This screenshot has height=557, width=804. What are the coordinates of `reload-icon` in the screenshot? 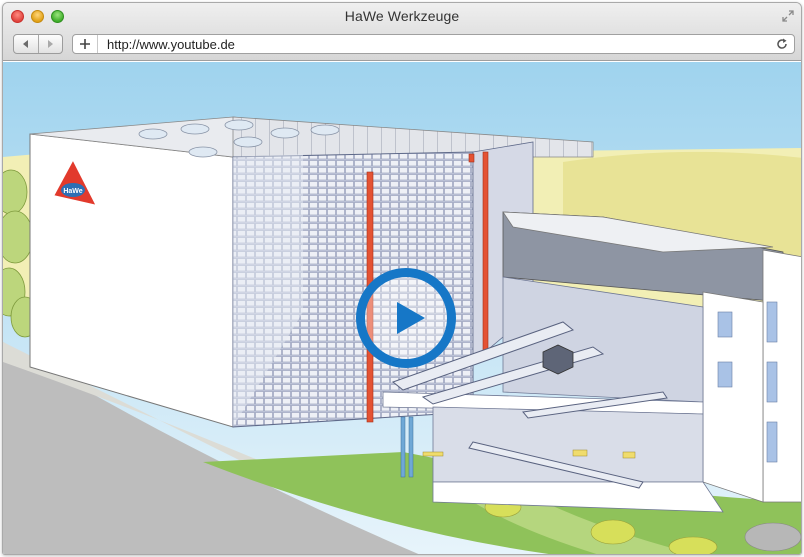 It's located at (782, 44).